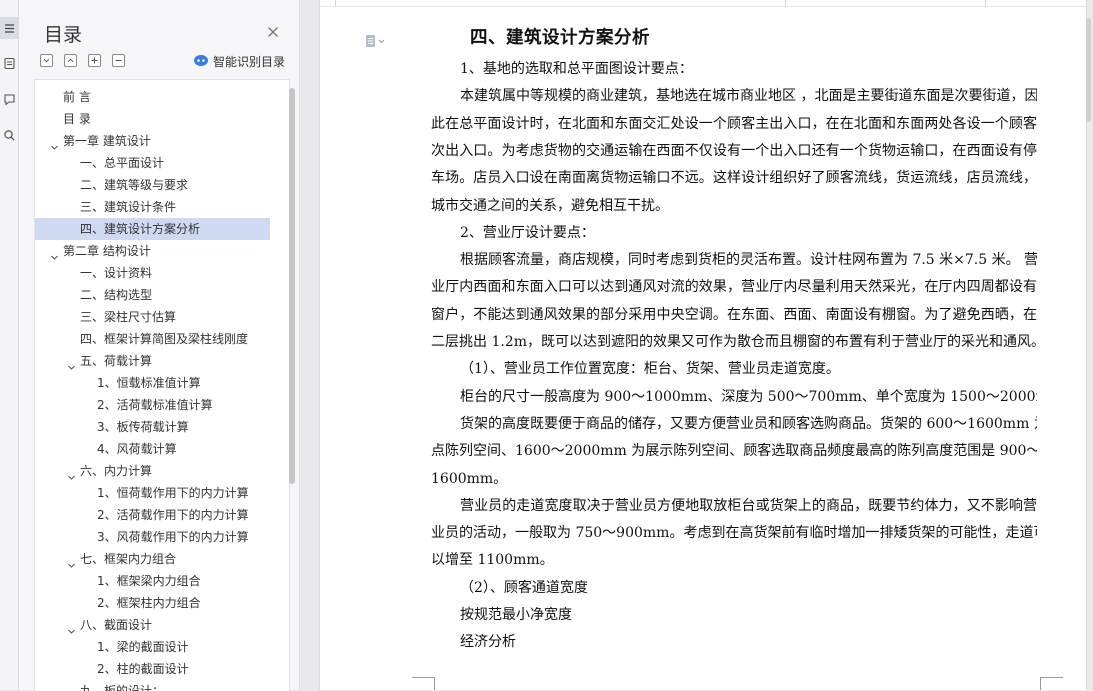 The width and height of the screenshot is (1093, 691). I want to click on toc-item-label: 第二章 结构设计, so click(107, 251).